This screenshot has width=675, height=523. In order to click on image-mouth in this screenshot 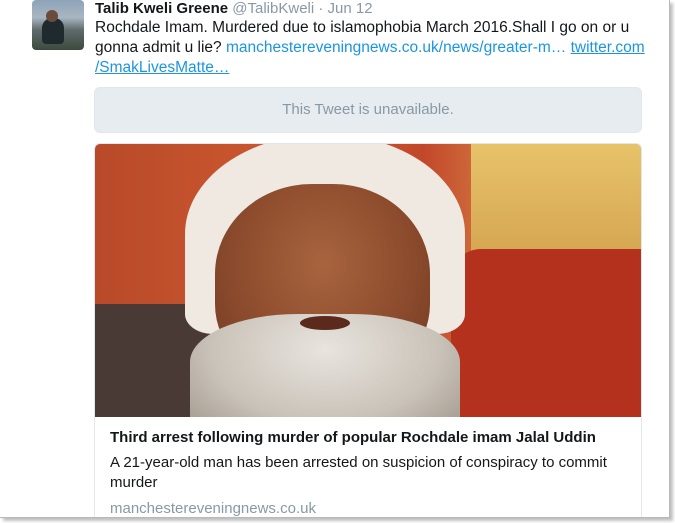, I will do `click(325, 323)`.